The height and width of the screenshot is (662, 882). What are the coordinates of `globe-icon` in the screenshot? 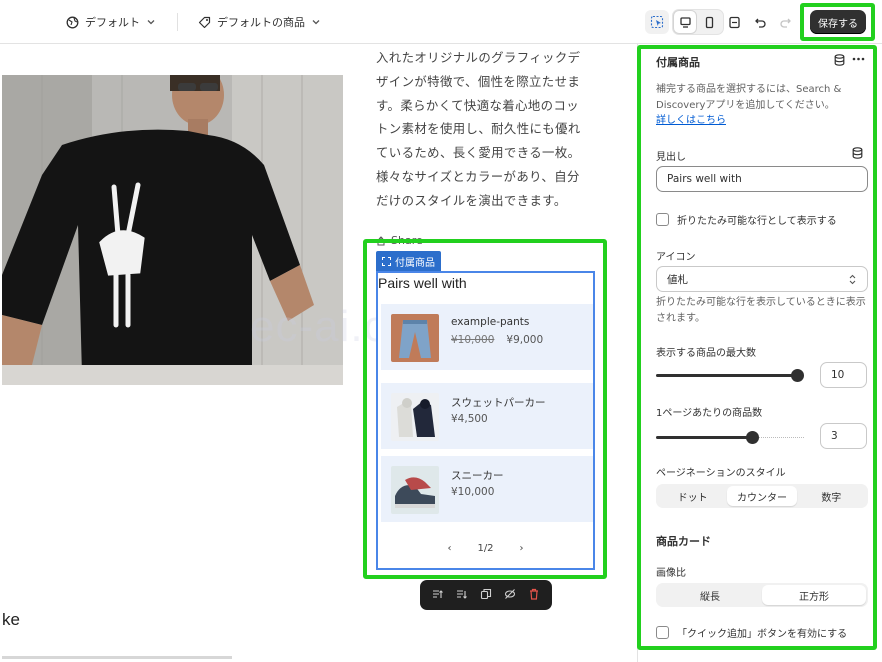 It's located at (72, 22).